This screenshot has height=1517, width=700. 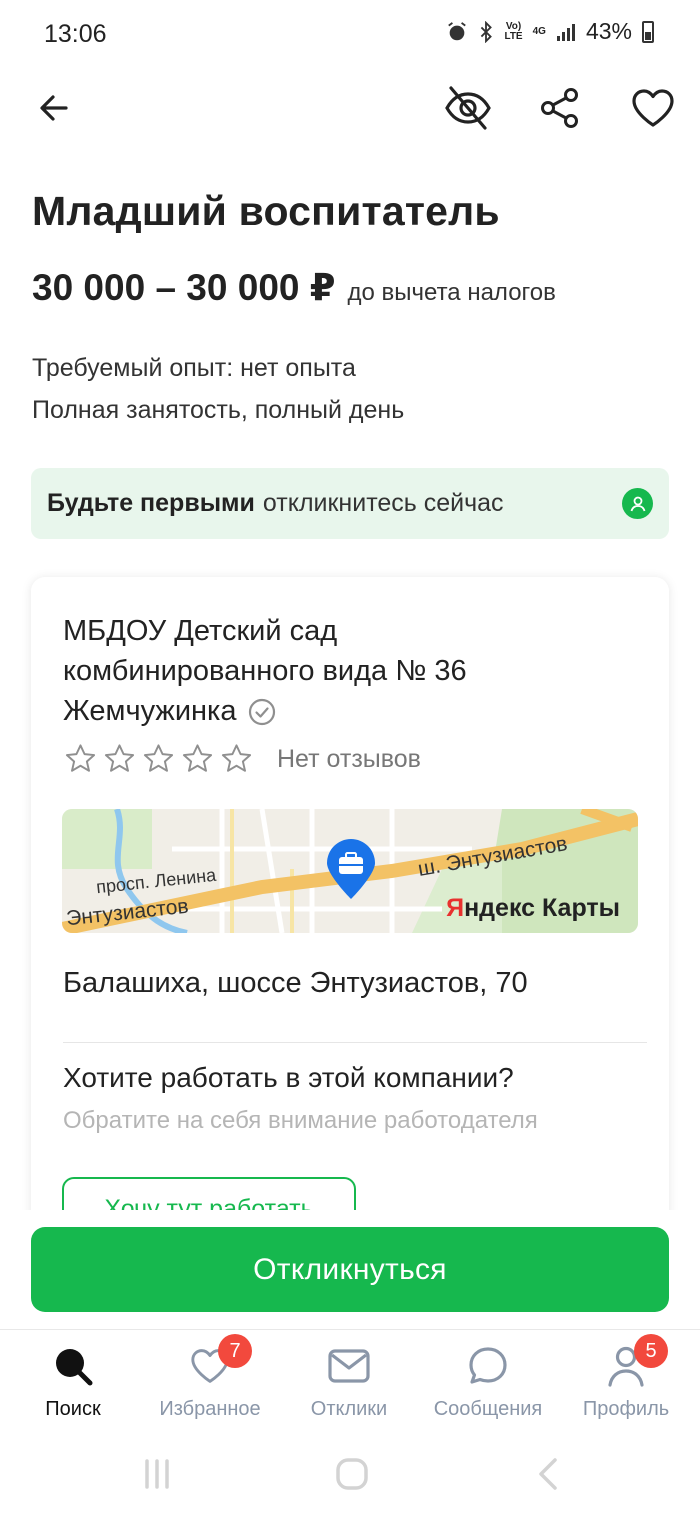 I want to click on respond-button: Откликнуться, so click(x=350, y=1269).